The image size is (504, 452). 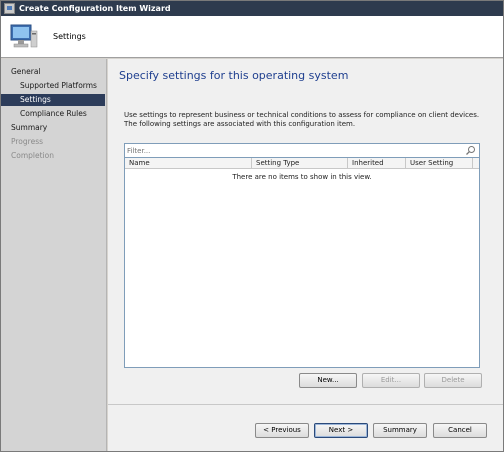 I want to click on nav-item-completion: Completion, so click(x=32, y=155).